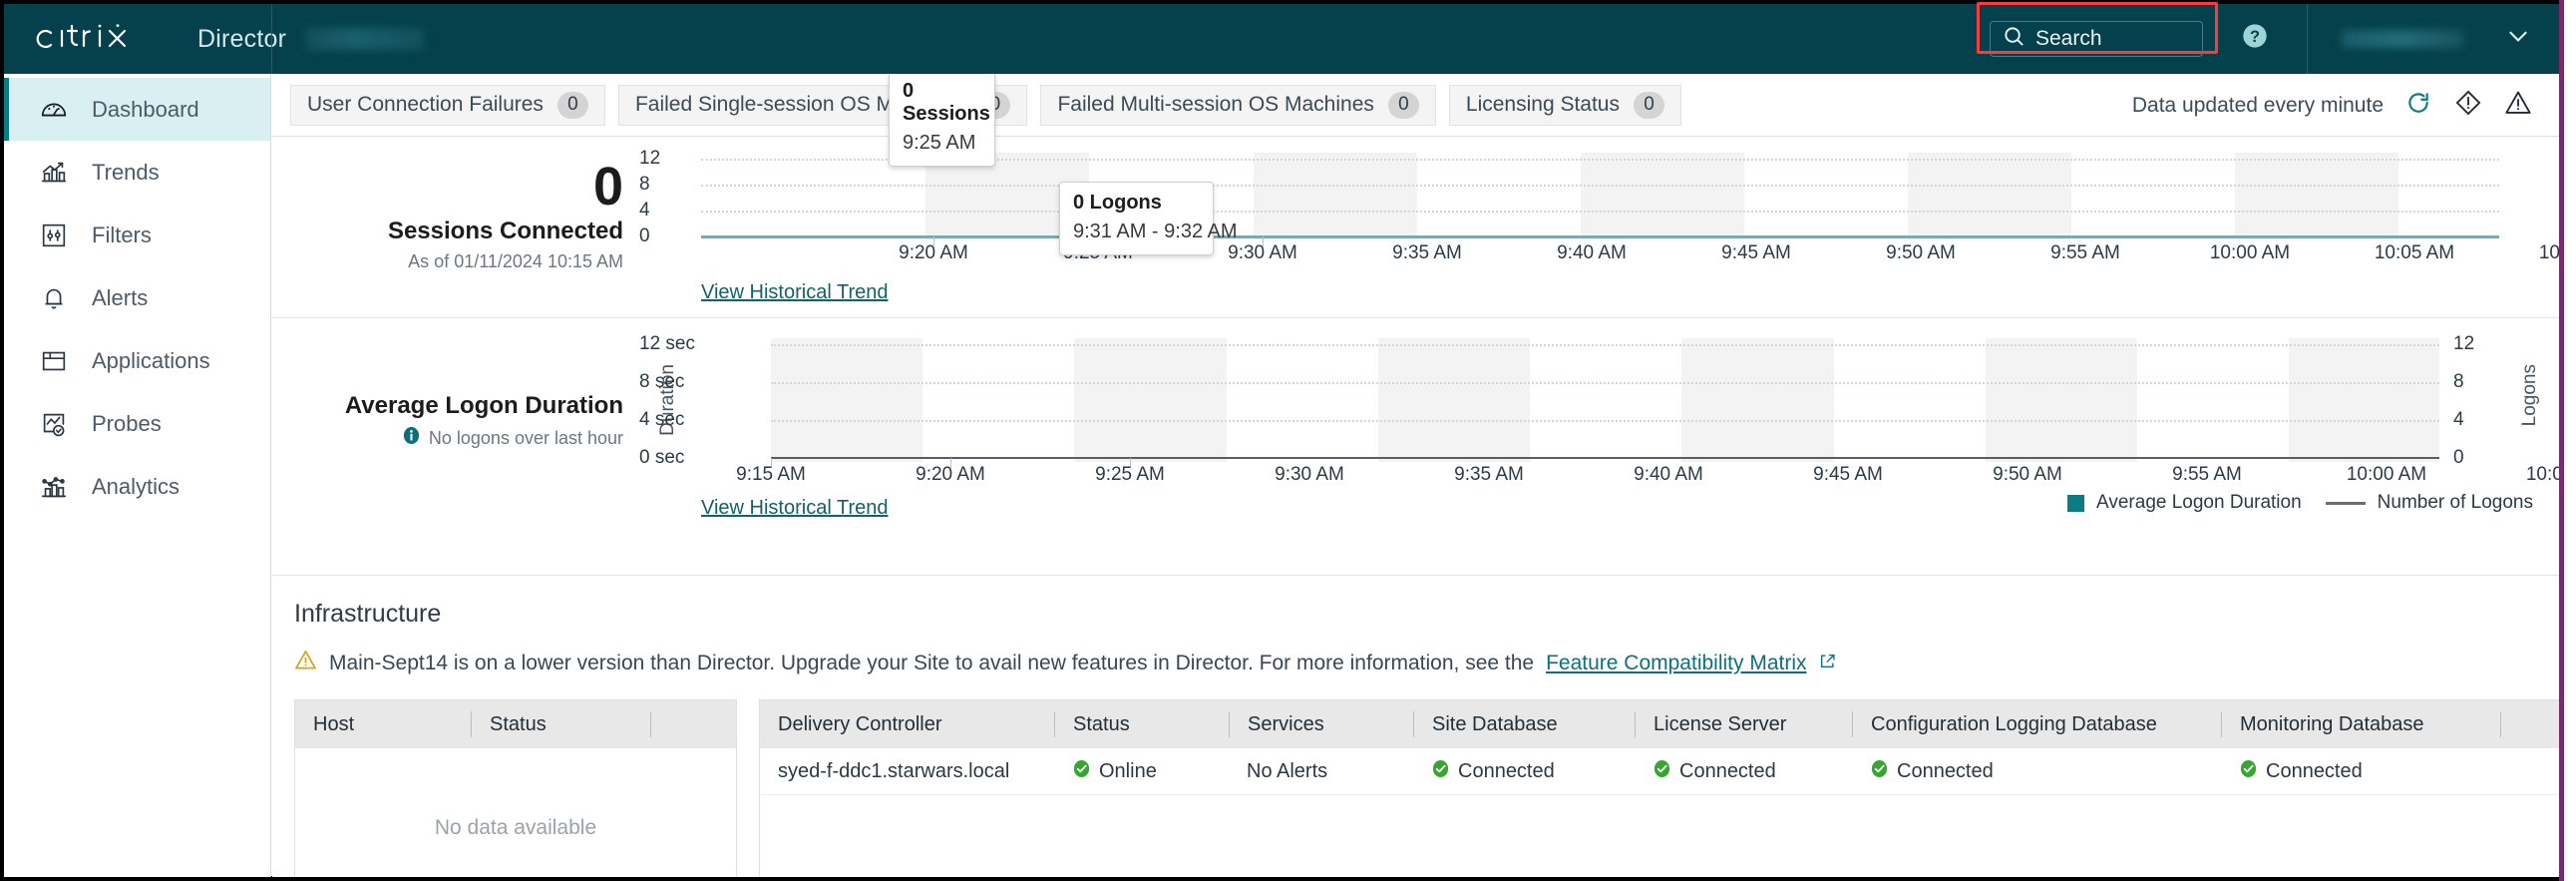 Image resolution: width=2576 pixels, height=881 pixels. What do you see at coordinates (1649, 105) in the screenshot?
I see `tab-count-badge: 0` at bounding box center [1649, 105].